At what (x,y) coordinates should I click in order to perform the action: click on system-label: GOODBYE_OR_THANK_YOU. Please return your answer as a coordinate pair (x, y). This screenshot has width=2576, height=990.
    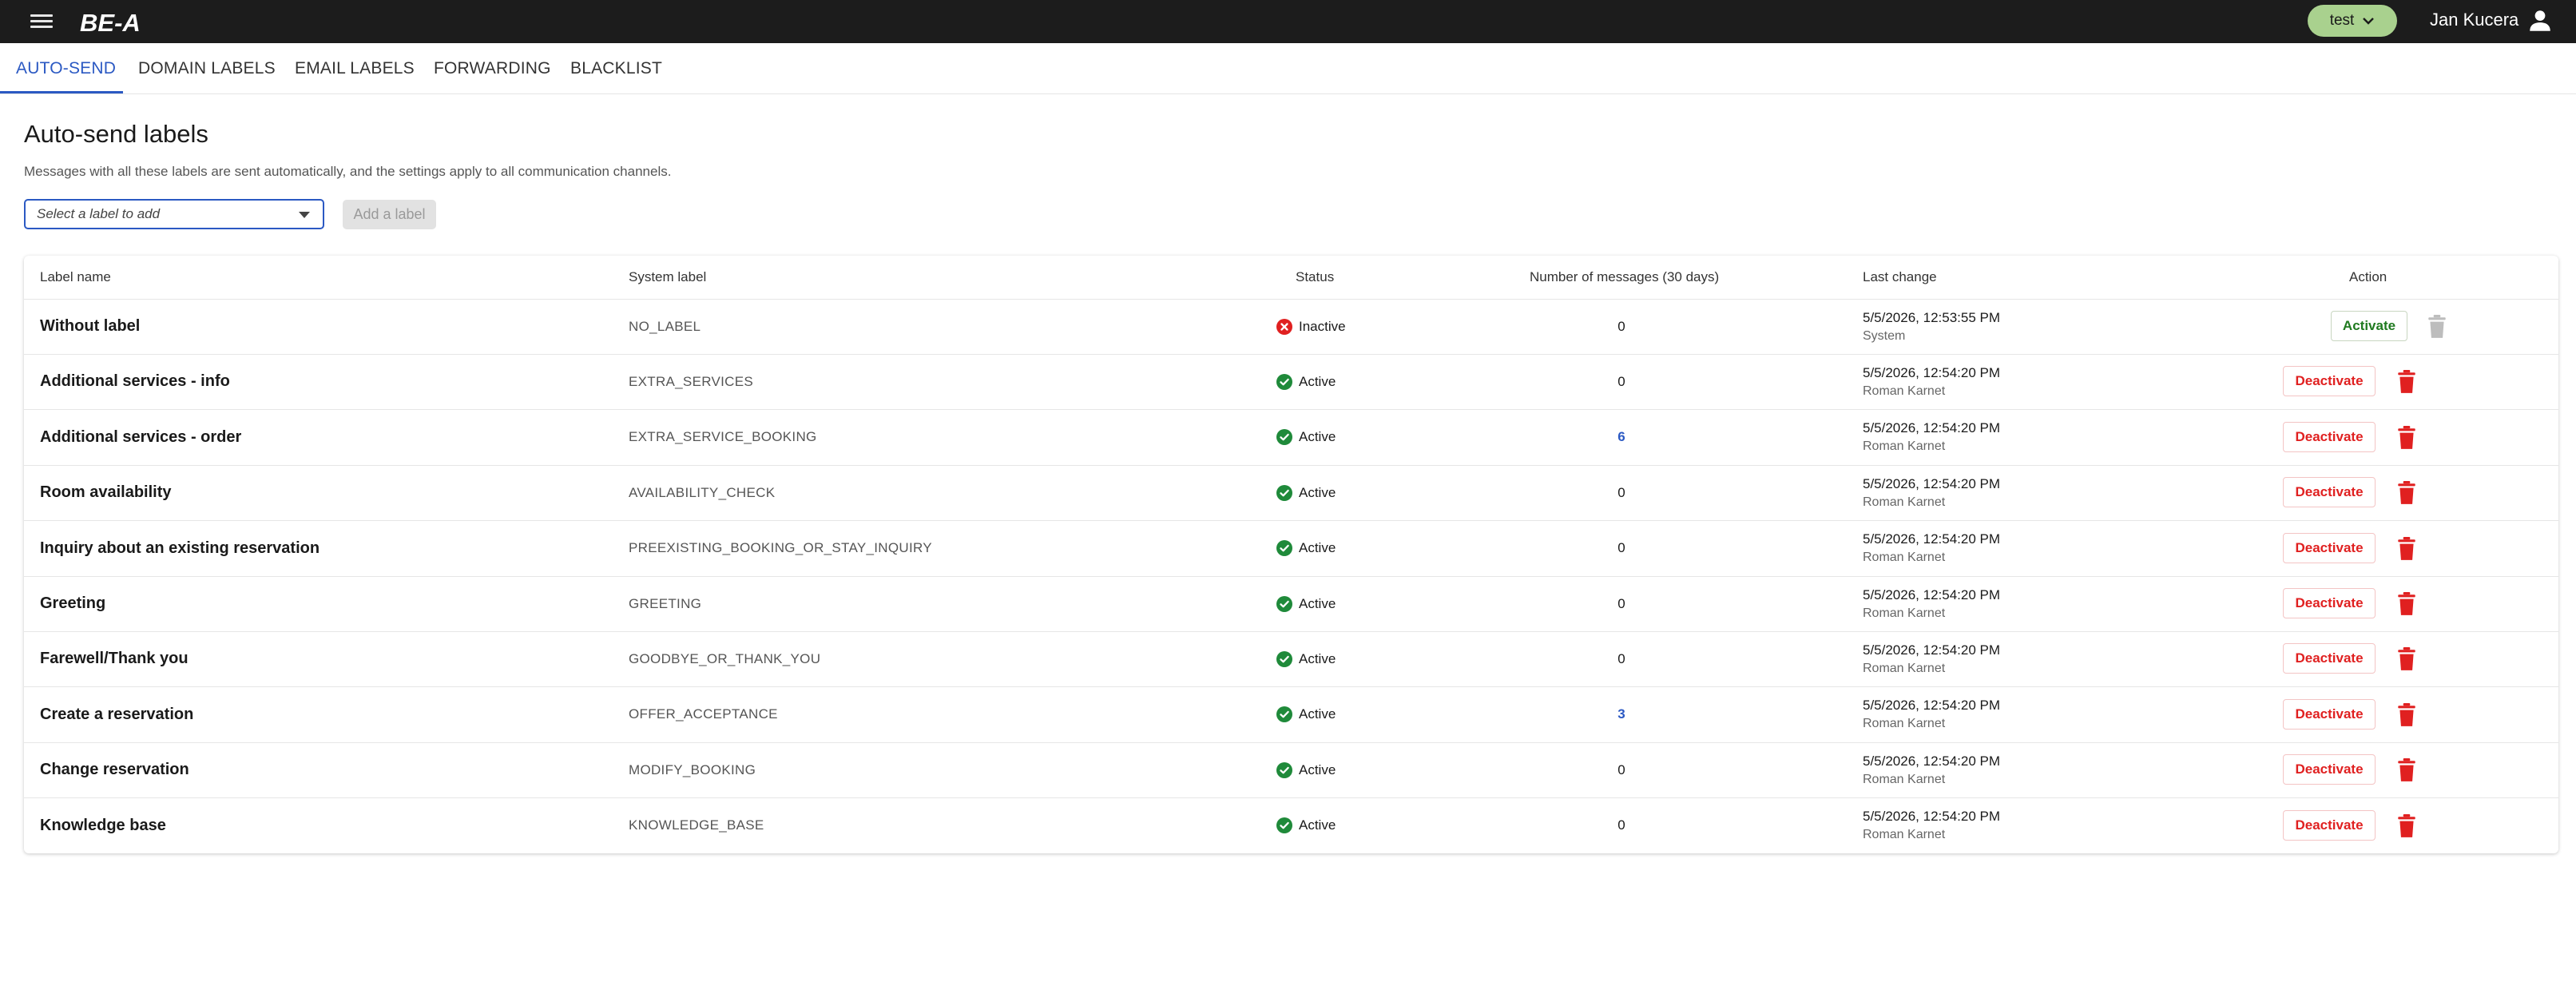
    Looking at the image, I should click on (725, 658).